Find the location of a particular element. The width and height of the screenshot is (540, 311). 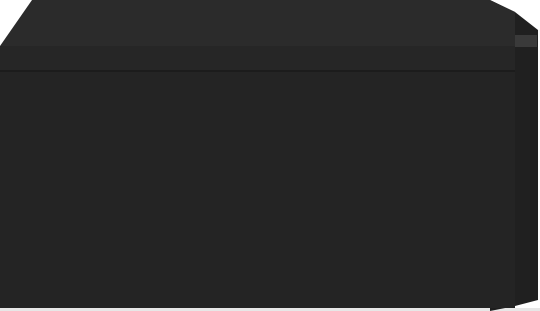

side-detail is located at coordinates (526, 41).